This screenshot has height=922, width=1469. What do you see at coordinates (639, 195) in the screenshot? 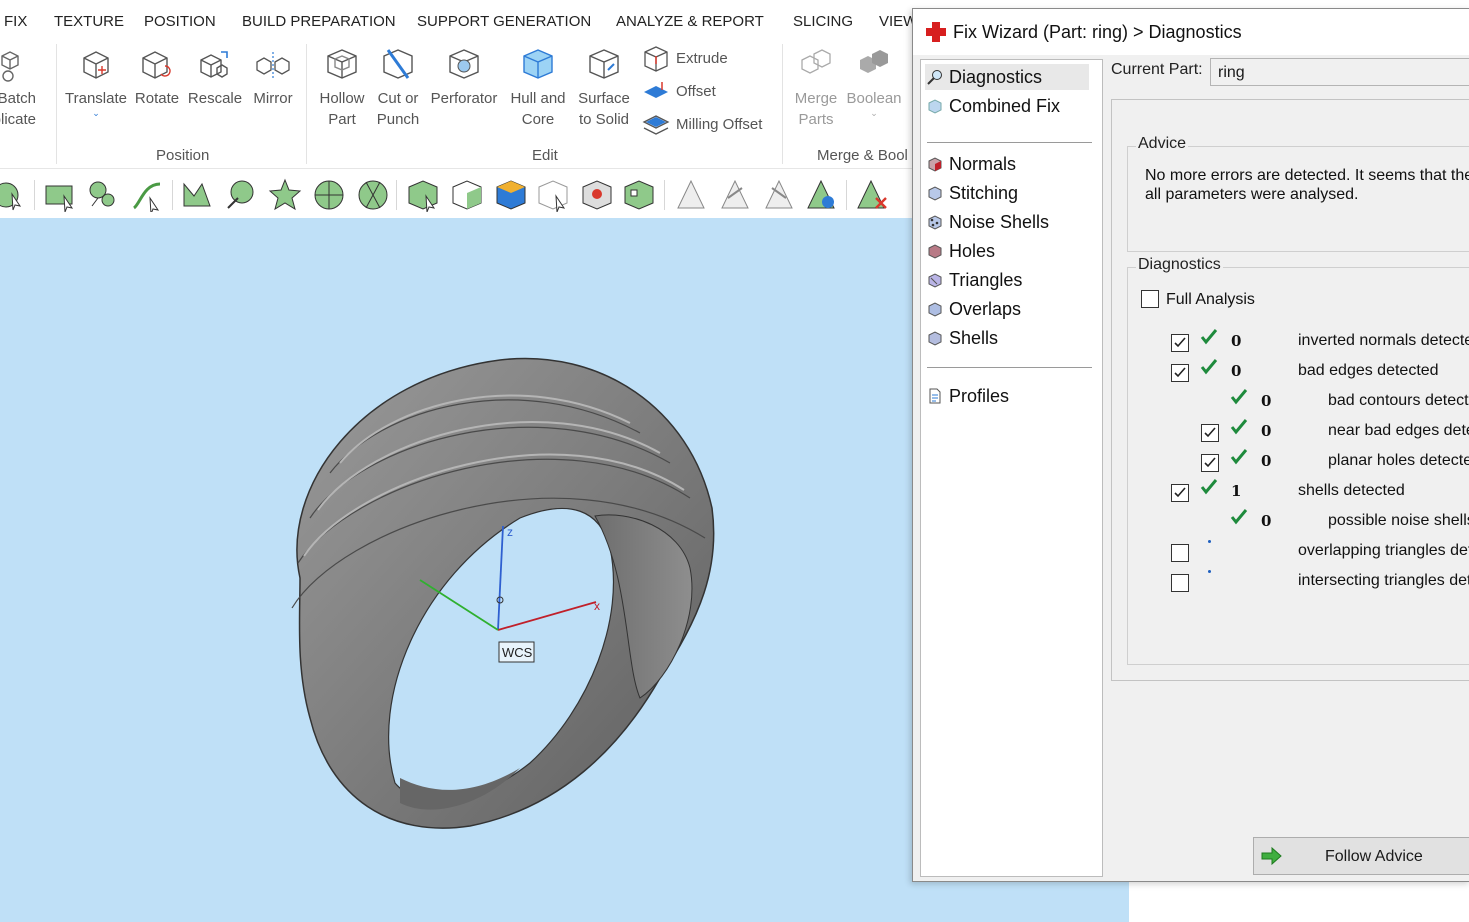
I see `select-all-parts-icon` at bounding box center [639, 195].